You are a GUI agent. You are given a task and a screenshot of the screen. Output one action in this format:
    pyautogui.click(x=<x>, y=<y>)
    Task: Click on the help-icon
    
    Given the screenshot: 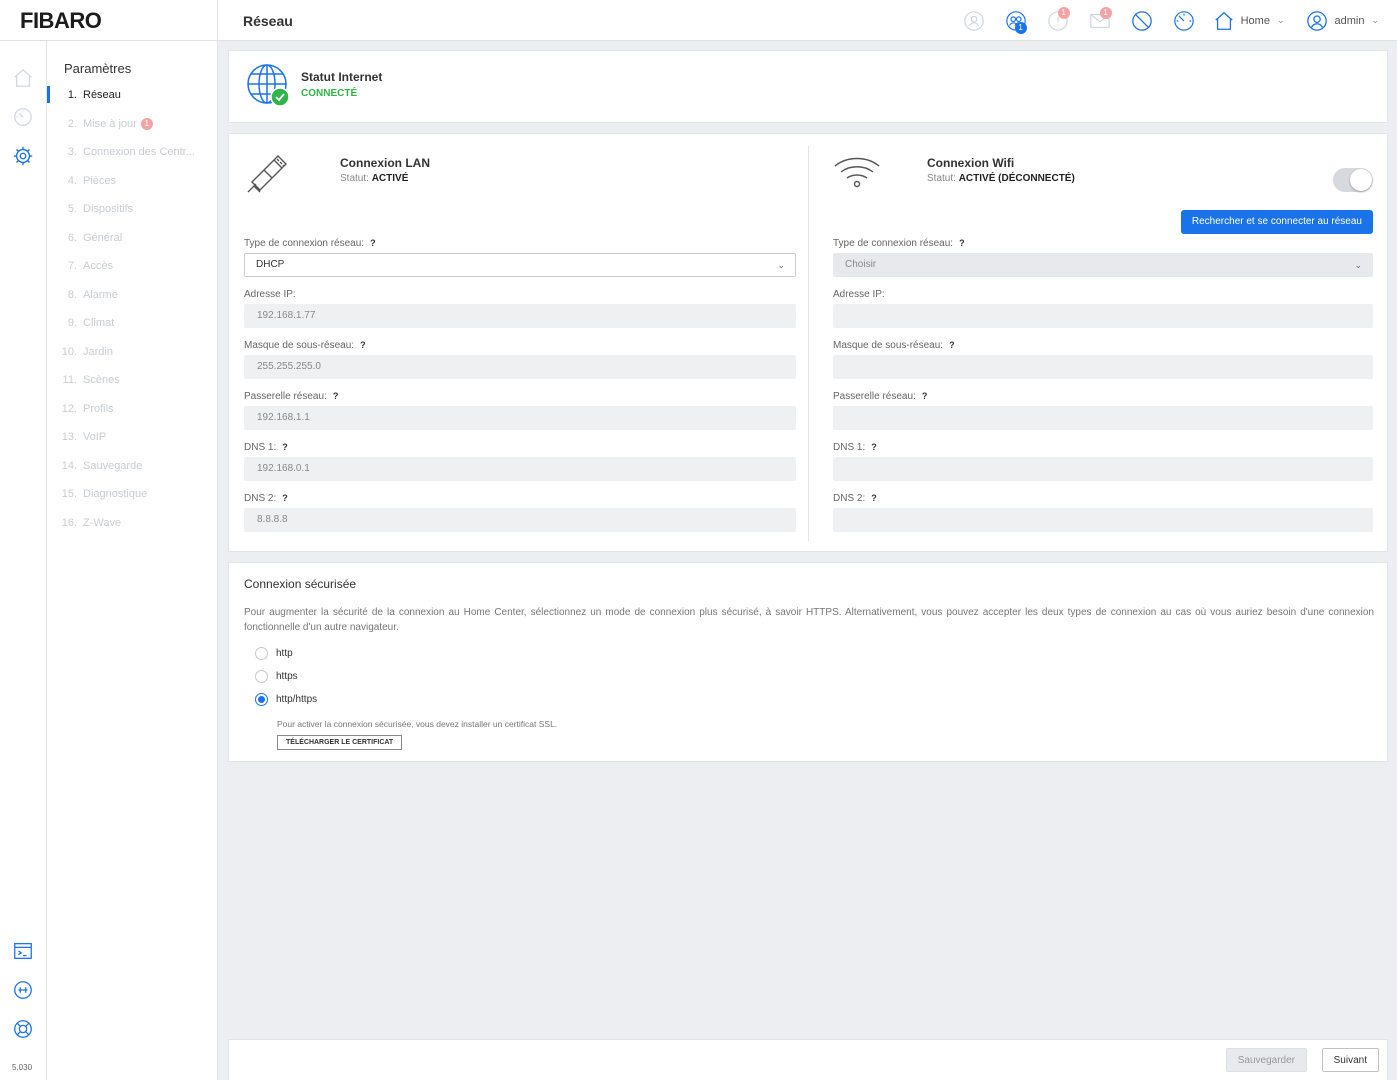 What is the action you would take?
    pyautogui.click(x=23, y=1029)
    